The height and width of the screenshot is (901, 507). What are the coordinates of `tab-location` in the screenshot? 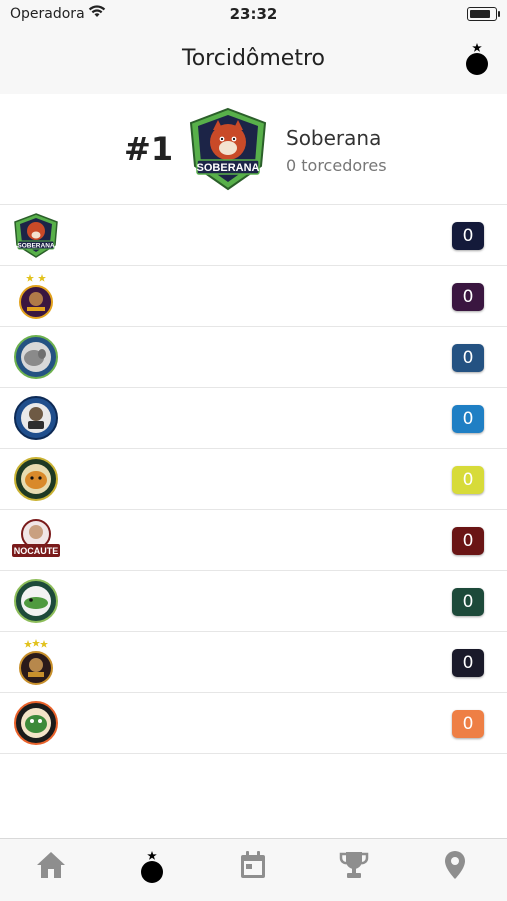 It's located at (454, 869).